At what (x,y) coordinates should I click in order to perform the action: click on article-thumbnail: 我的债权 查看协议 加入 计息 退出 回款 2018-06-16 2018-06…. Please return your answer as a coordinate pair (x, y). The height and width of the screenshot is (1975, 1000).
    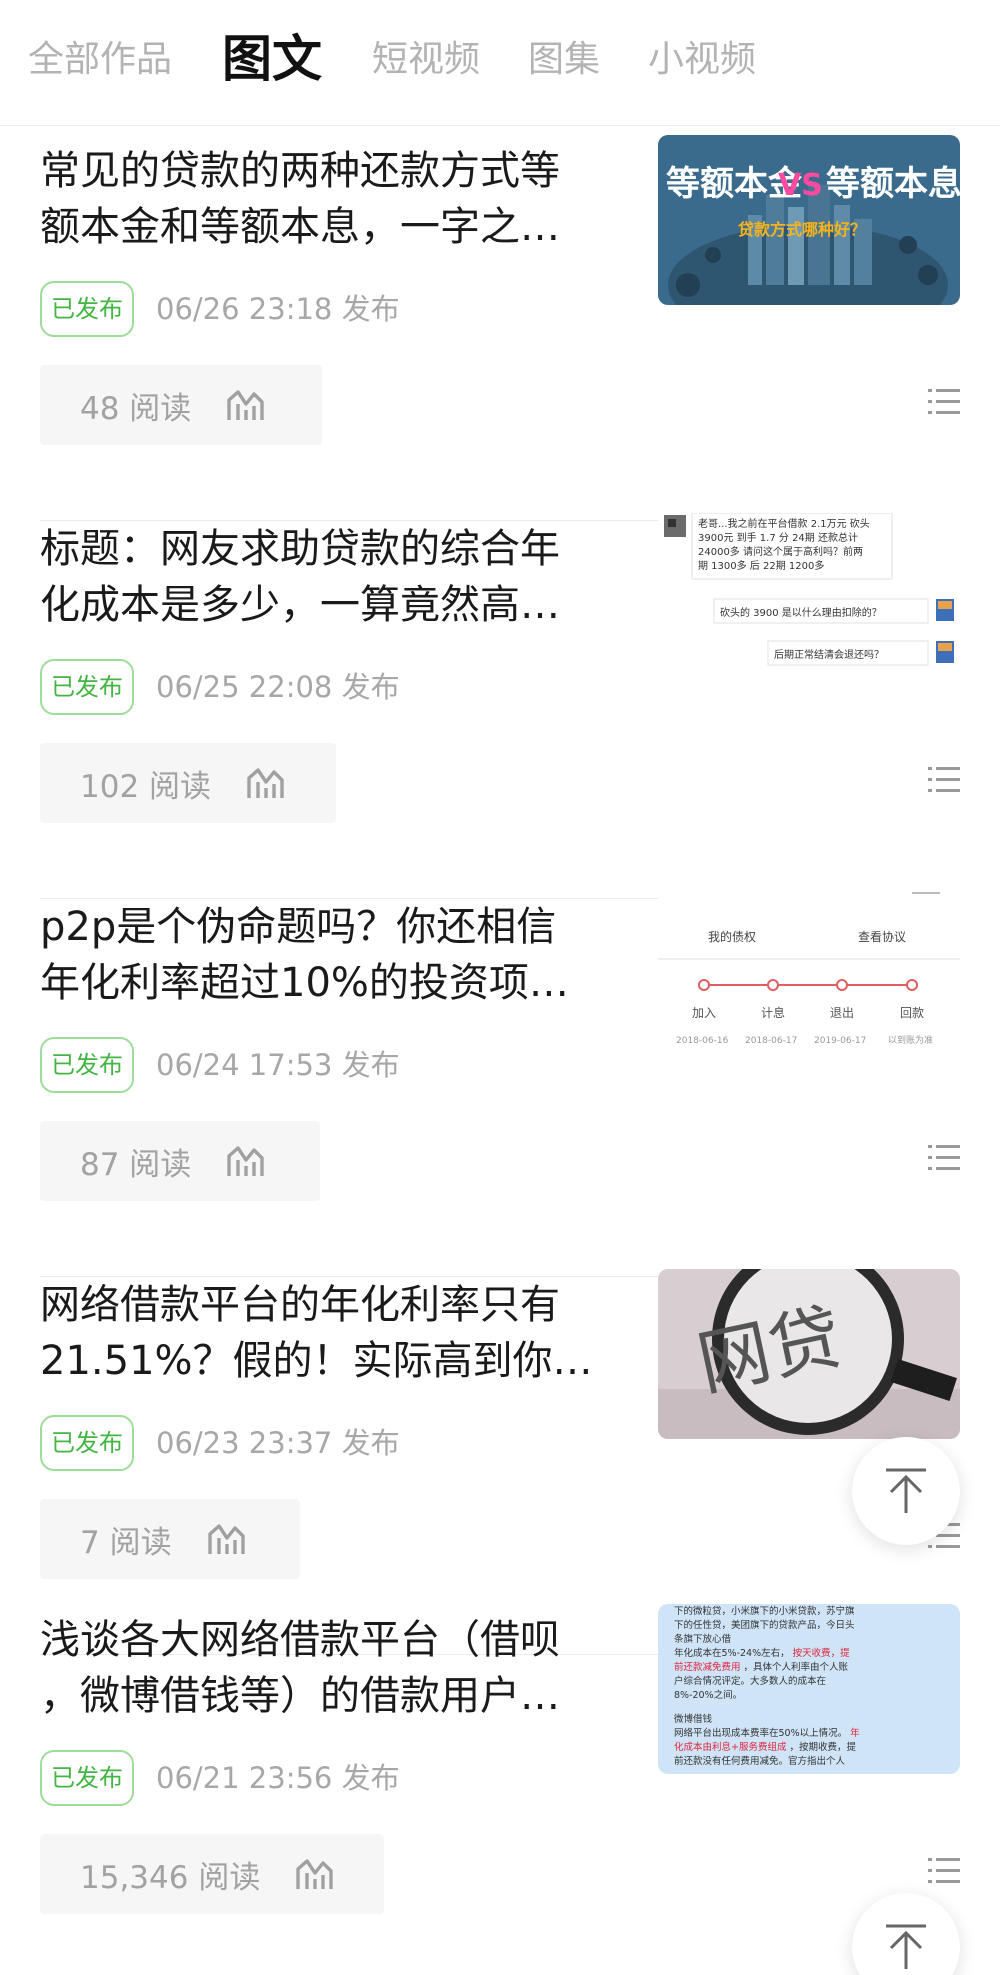
    Looking at the image, I should click on (809, 976).